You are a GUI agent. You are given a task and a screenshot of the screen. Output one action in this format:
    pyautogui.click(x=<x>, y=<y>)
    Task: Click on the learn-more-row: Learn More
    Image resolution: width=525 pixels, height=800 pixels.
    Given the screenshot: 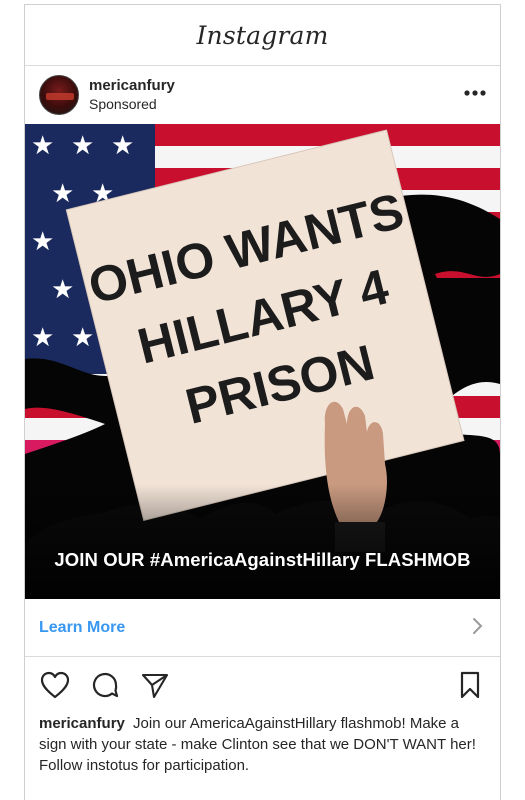 What is the action you would take?
    pyautogui.click(x=262, y=628)
    